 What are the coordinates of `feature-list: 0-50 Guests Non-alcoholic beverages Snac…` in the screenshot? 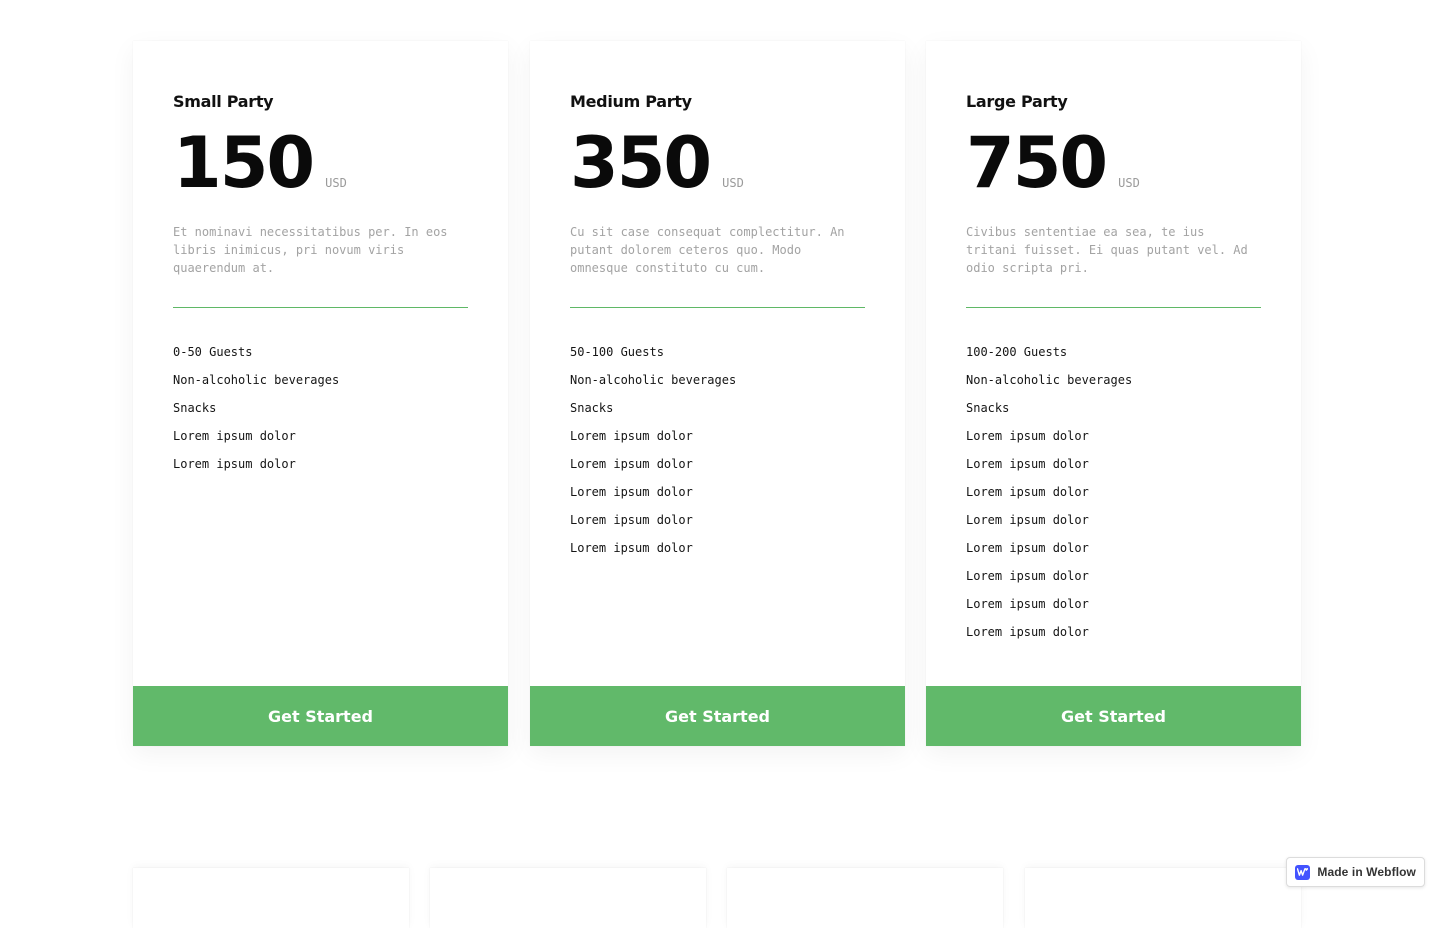 It's located at (256, 408).